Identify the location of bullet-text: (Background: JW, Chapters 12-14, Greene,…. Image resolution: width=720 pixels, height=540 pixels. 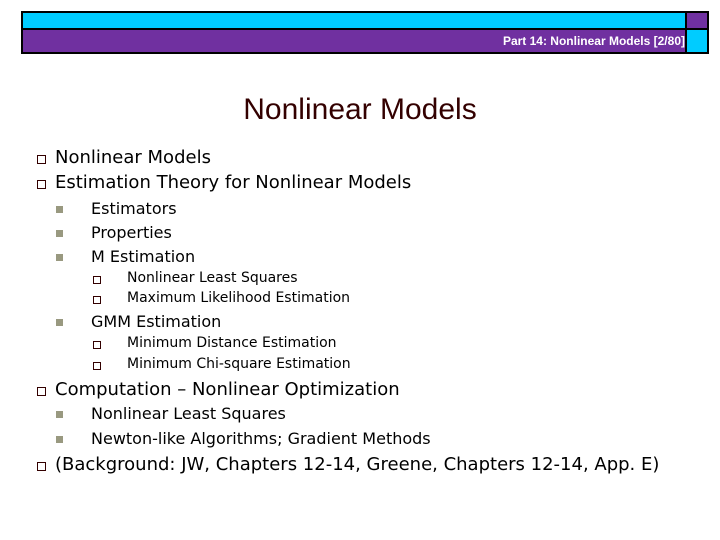
(357, 464).